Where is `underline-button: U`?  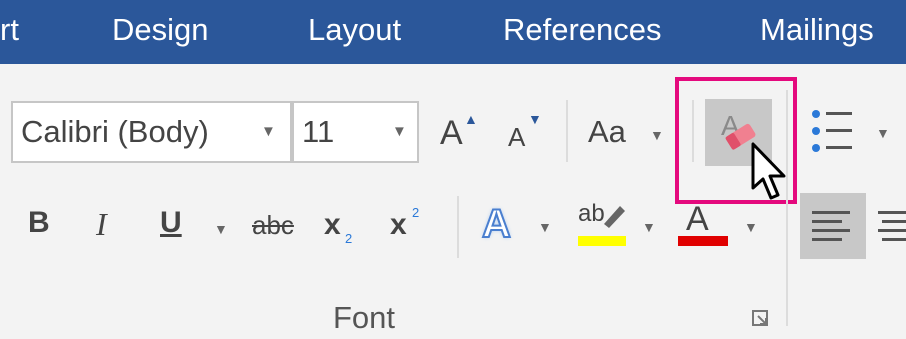 underline-button: U is located at coordinates (171, 223).